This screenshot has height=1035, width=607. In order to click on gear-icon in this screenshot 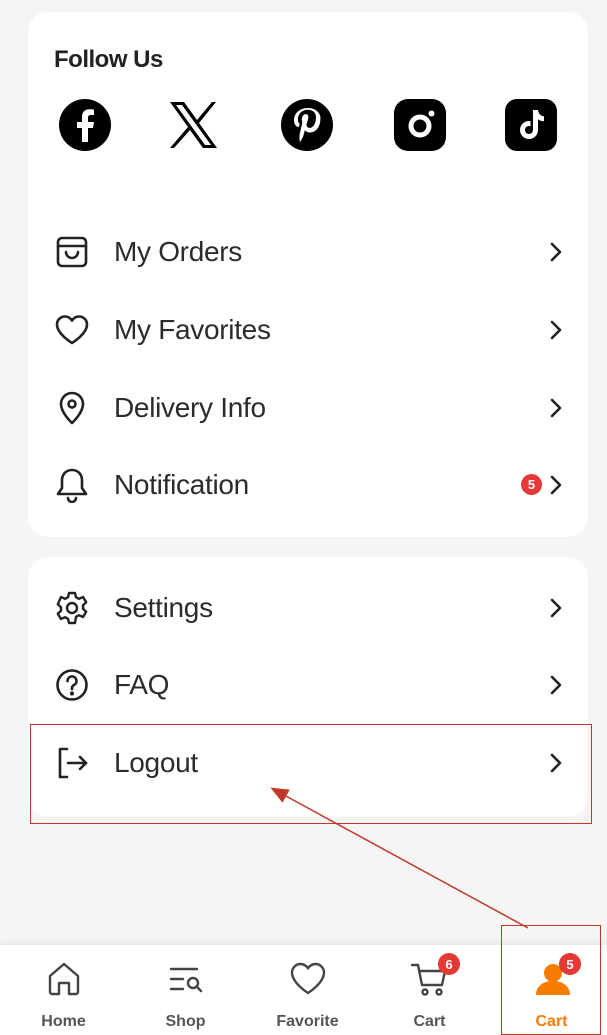, I will do `click(72, 608)`.